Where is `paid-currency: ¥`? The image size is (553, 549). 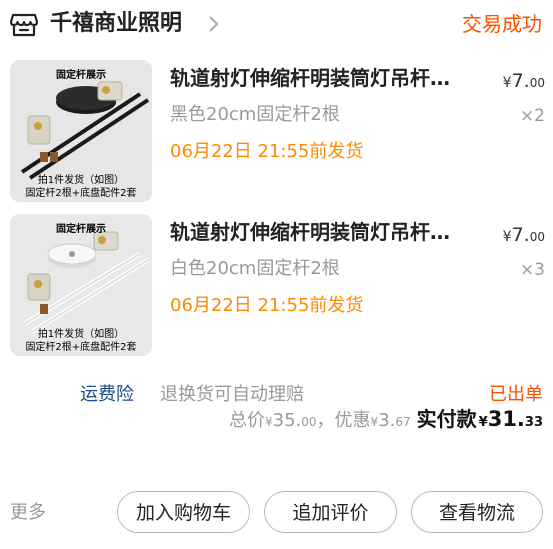
paid-currency: ¥ is located at coordinates (483, 422).